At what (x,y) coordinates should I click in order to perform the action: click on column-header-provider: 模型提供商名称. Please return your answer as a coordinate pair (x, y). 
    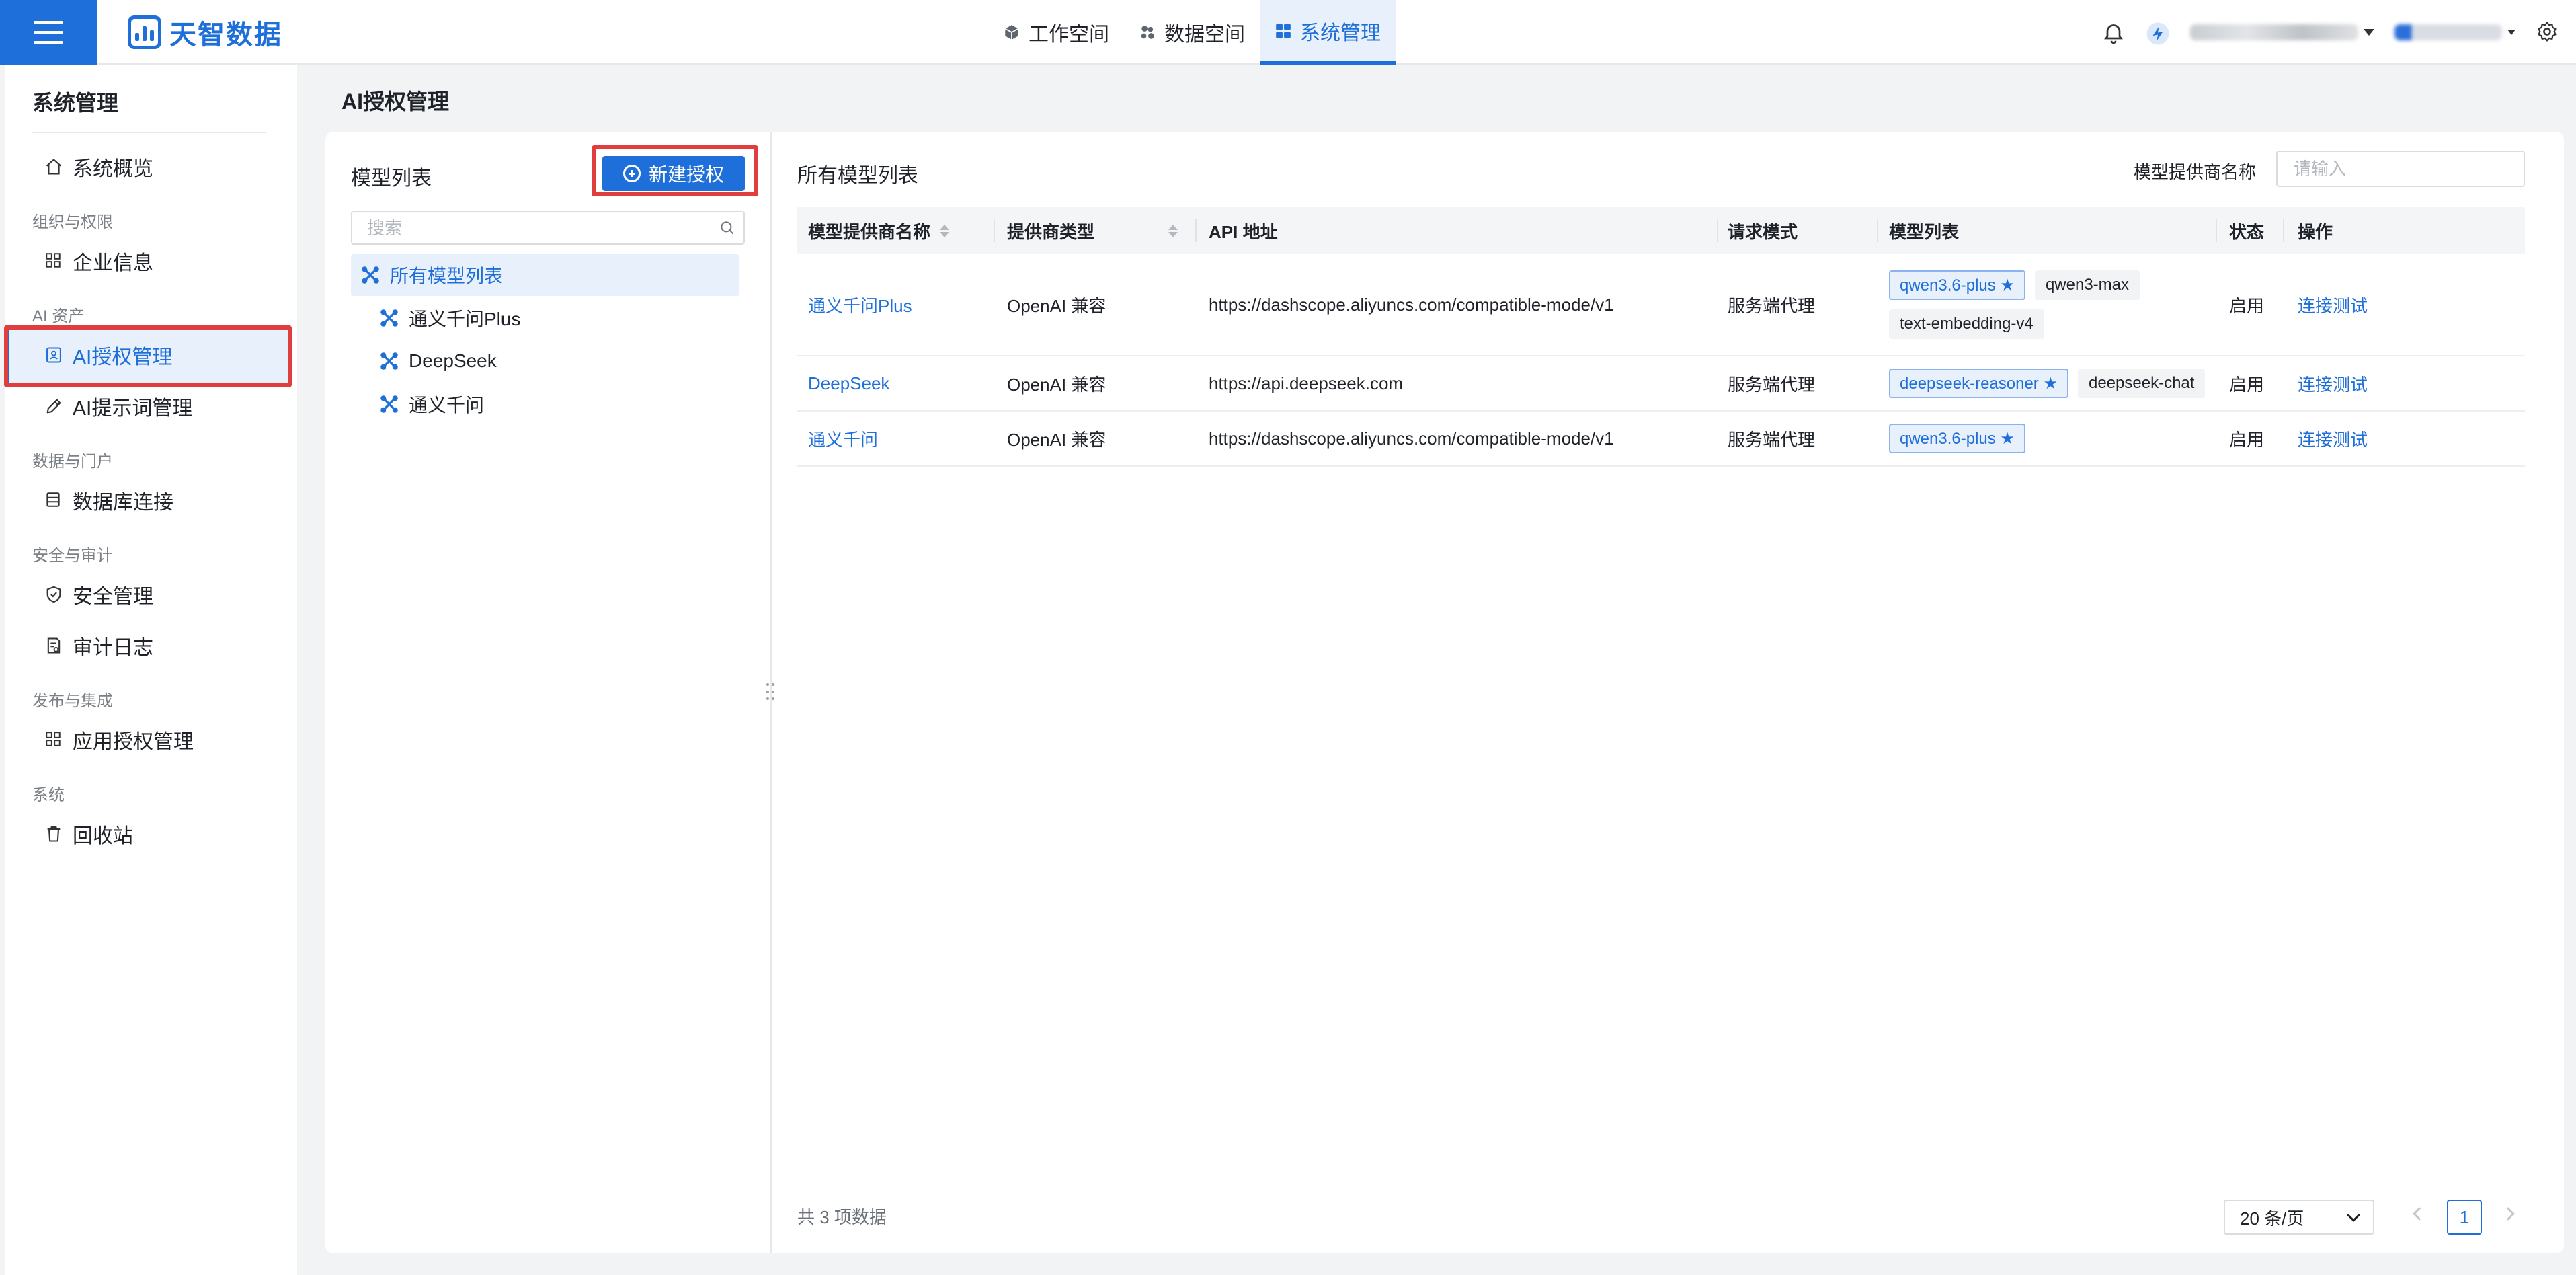
    Looking at the image, I should click on (879, 230).